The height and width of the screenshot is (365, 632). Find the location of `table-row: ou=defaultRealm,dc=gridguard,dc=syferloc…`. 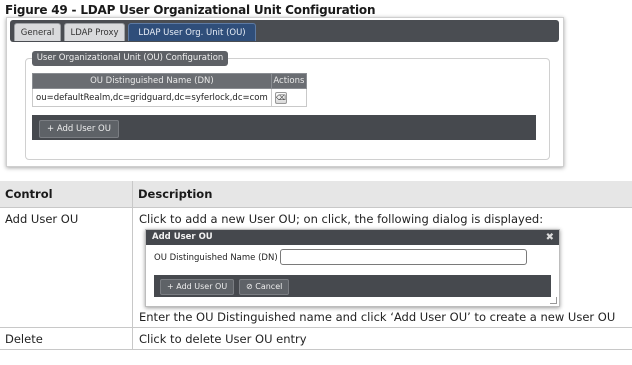

table-row: ou=defaultRealm,dc=gridguard,dc=syferloc… is located at coordinates (170, 97).